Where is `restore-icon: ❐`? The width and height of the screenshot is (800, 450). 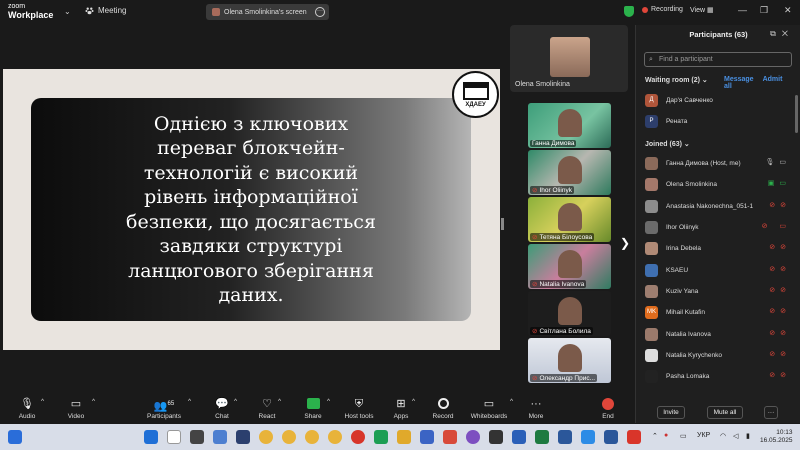
restore-icon: ❐ is located at coordinates (764, 10).